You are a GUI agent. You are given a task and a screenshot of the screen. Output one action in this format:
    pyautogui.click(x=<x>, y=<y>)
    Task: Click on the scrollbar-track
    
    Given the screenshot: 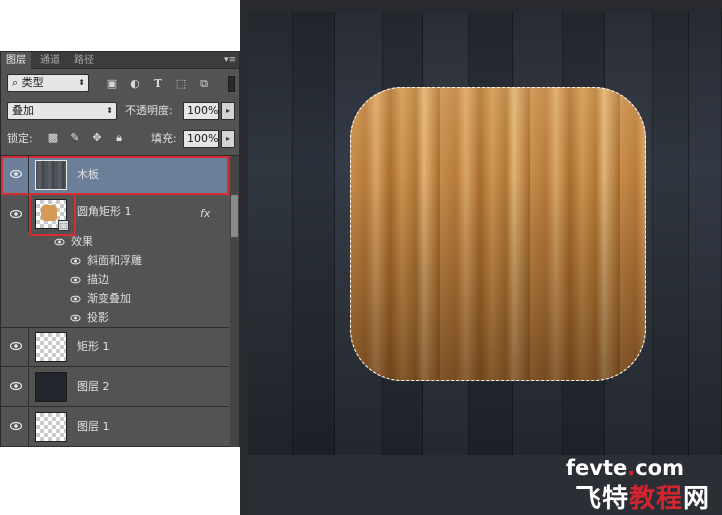 What is the action you would take?
    pyautogui.click(x=234, y=301)
    